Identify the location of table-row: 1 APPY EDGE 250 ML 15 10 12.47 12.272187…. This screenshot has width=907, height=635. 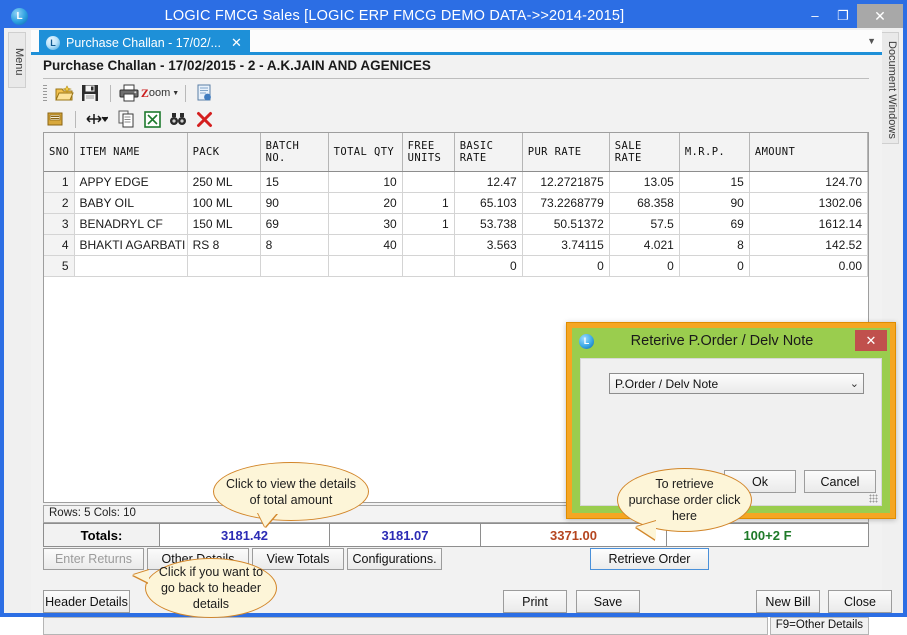
(456, 182).